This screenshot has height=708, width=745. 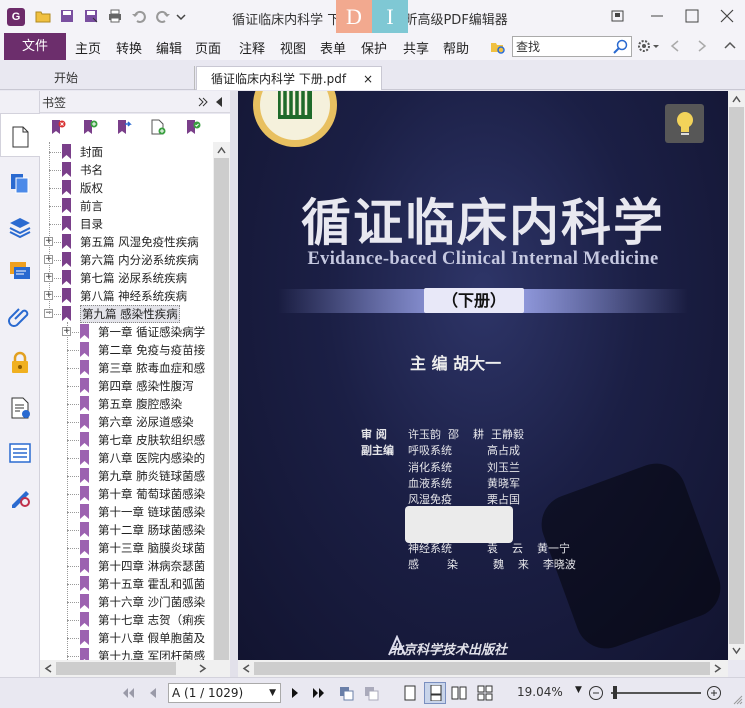 I want to click on previous-view-icon, so click(x=346, y=693).